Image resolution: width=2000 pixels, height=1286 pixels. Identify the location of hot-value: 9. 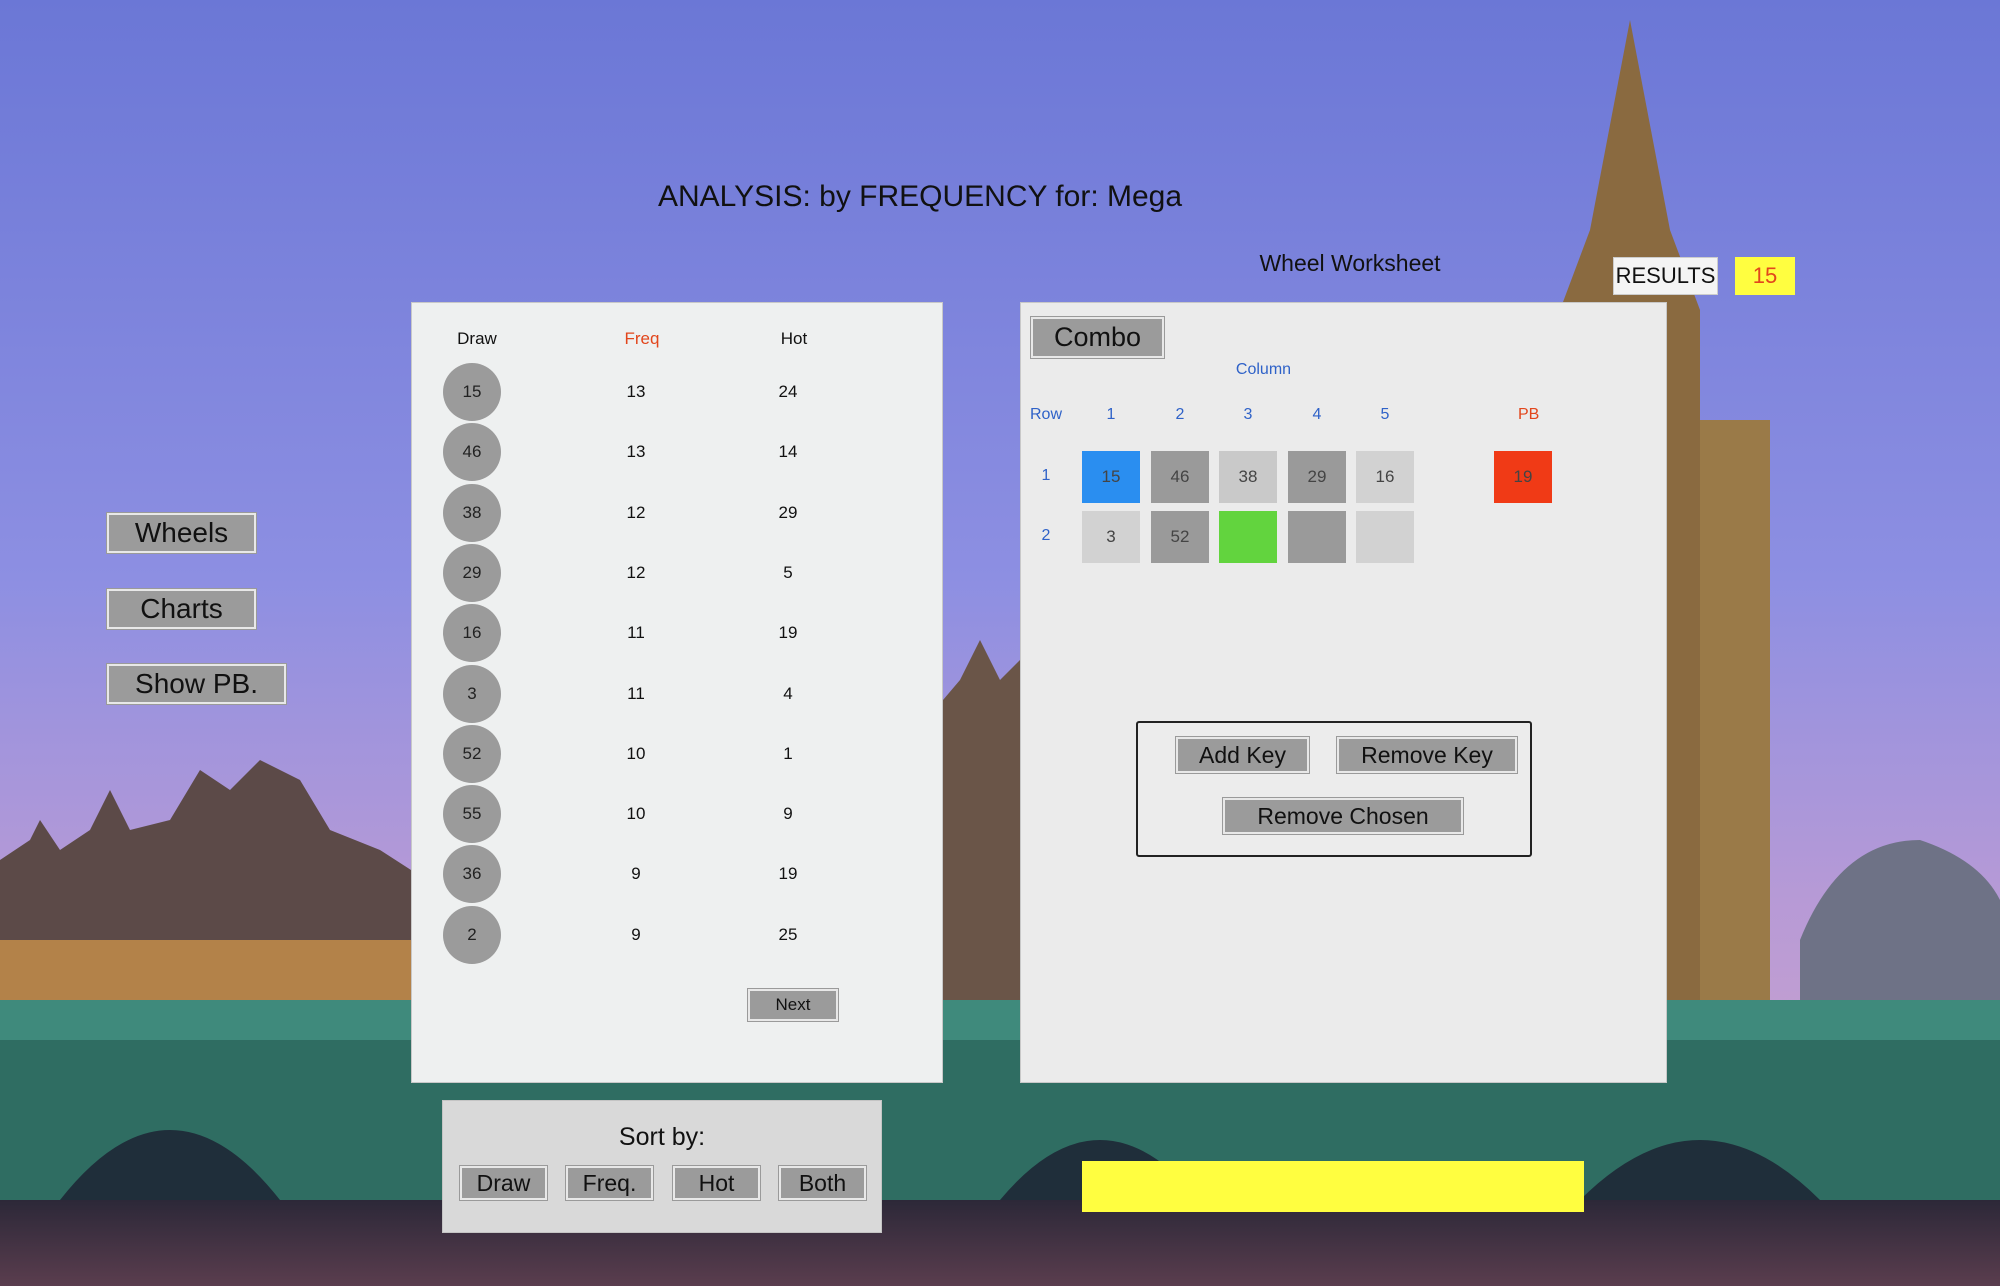
(788, 814).